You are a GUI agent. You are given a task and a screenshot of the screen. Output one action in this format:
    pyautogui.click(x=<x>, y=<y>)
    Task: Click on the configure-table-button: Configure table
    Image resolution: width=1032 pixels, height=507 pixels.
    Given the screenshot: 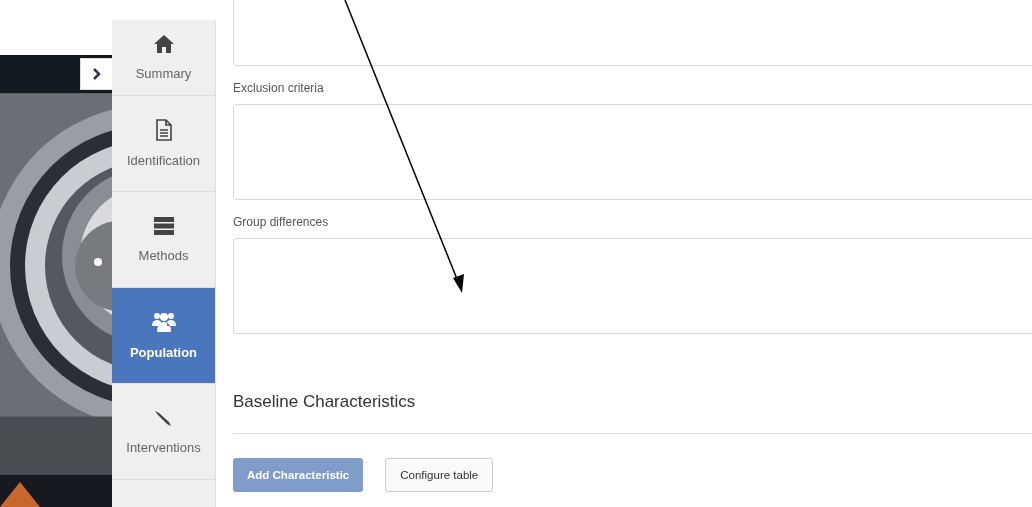 What is the action you would take?
    pyautogui.click(x=439, y=475)
    